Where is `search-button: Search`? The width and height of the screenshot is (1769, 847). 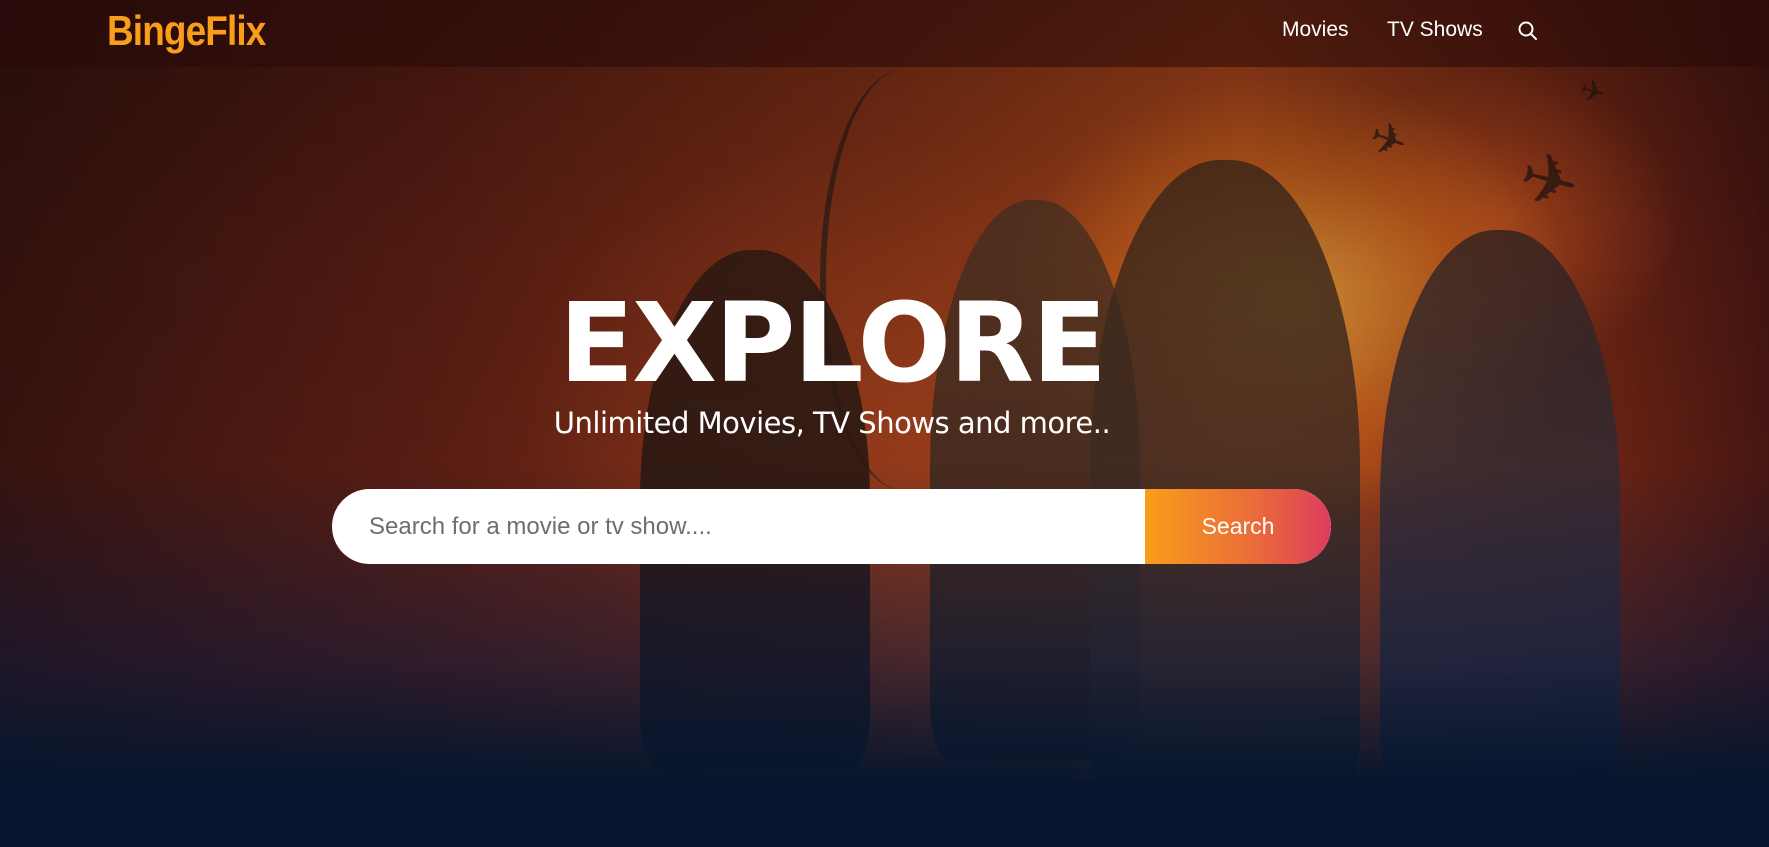
search-button: Search is located at coordinates (1238, 526).